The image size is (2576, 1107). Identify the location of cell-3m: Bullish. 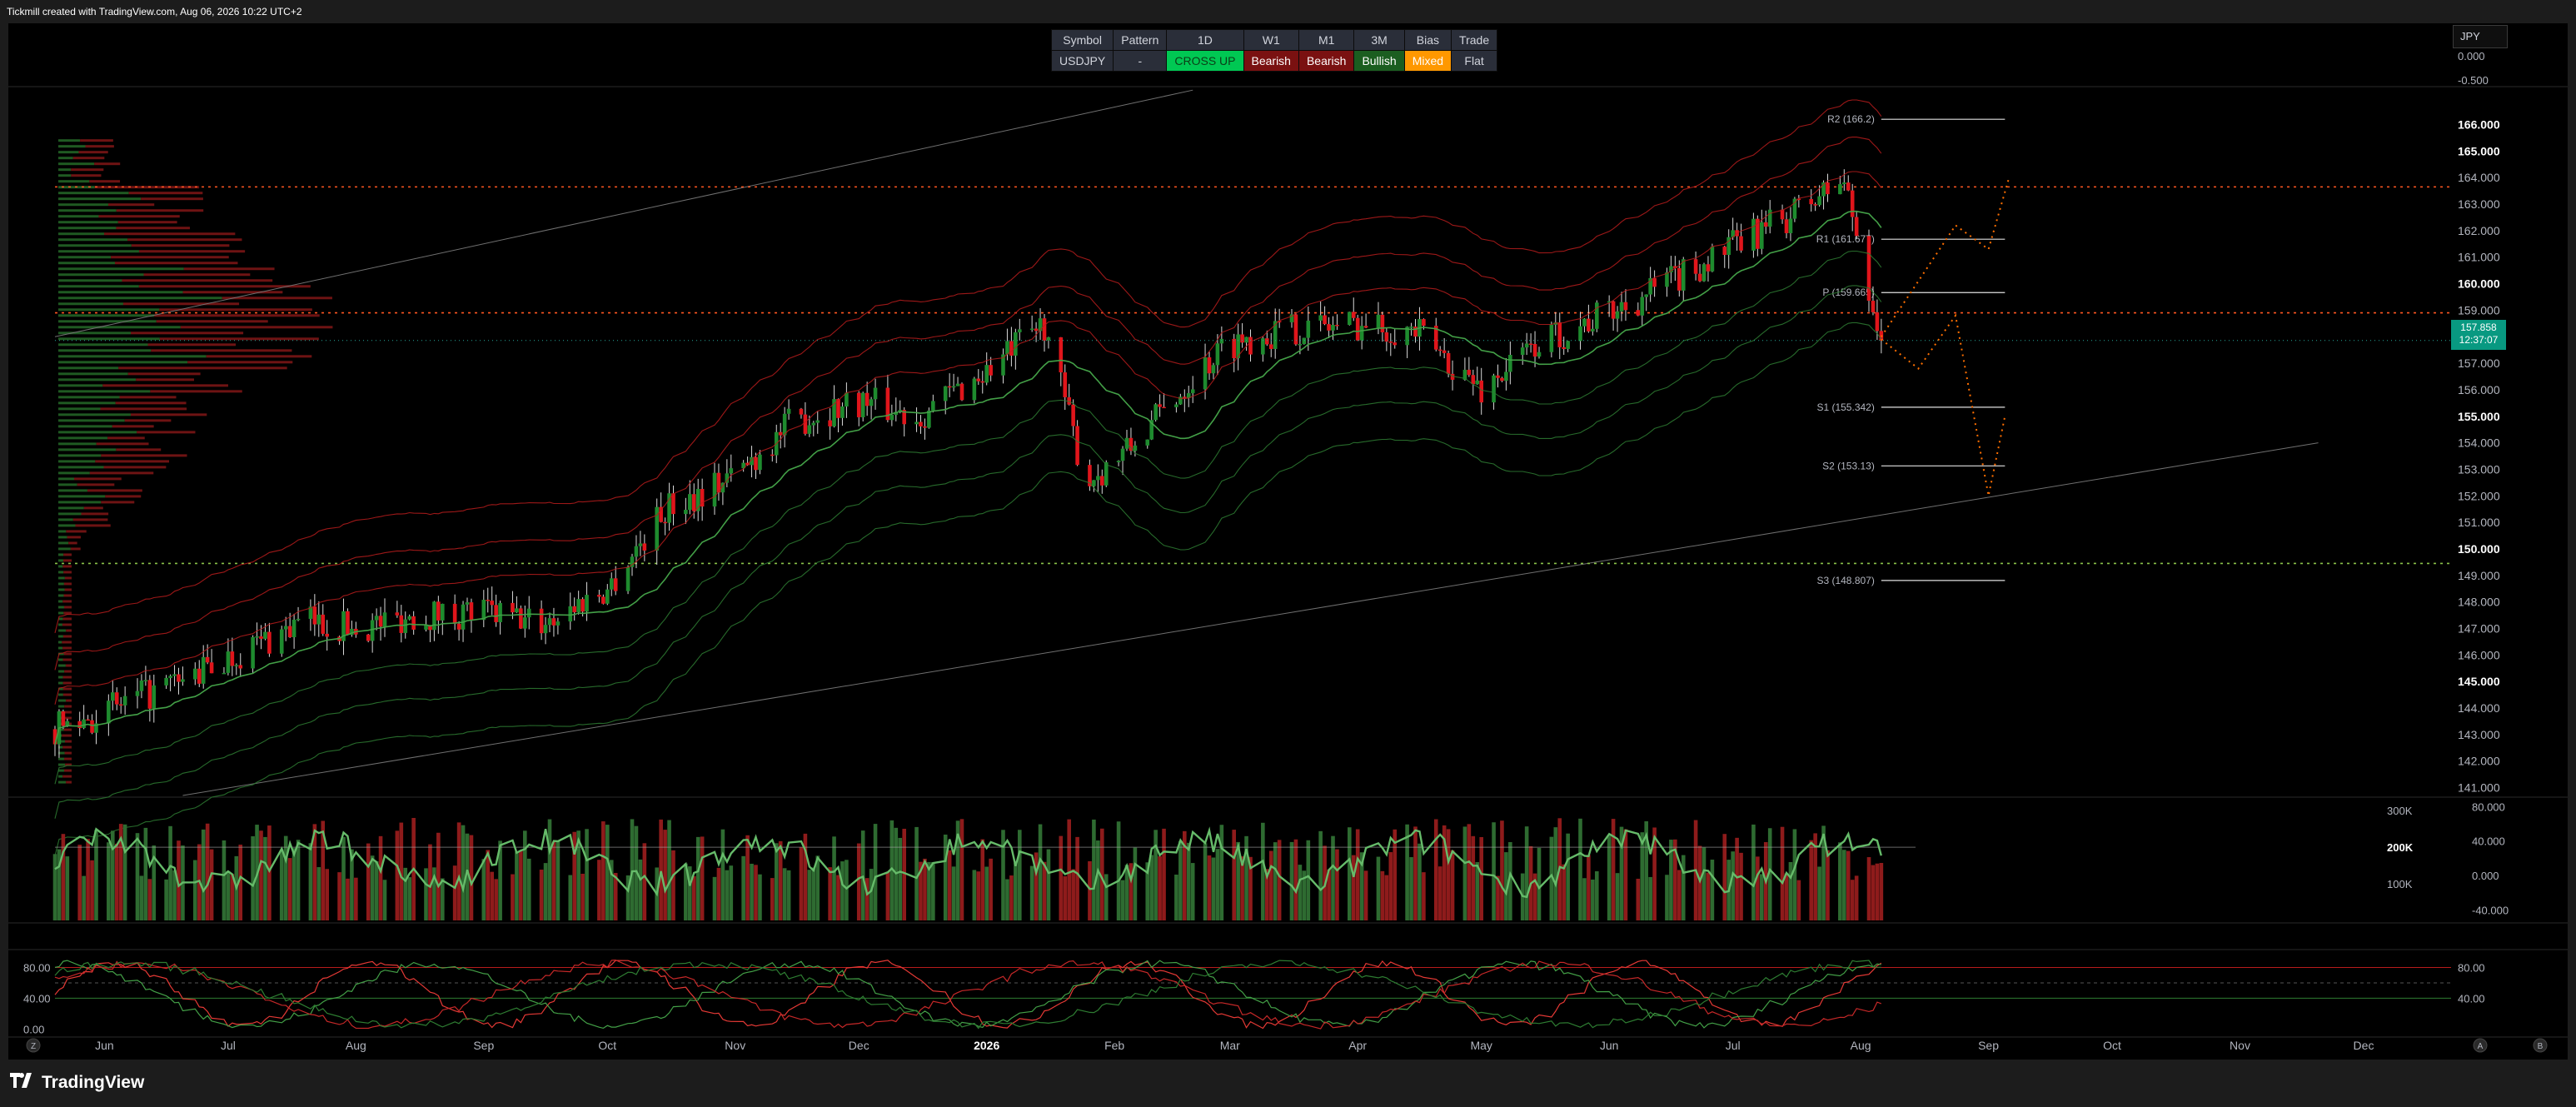
(1379, 61).